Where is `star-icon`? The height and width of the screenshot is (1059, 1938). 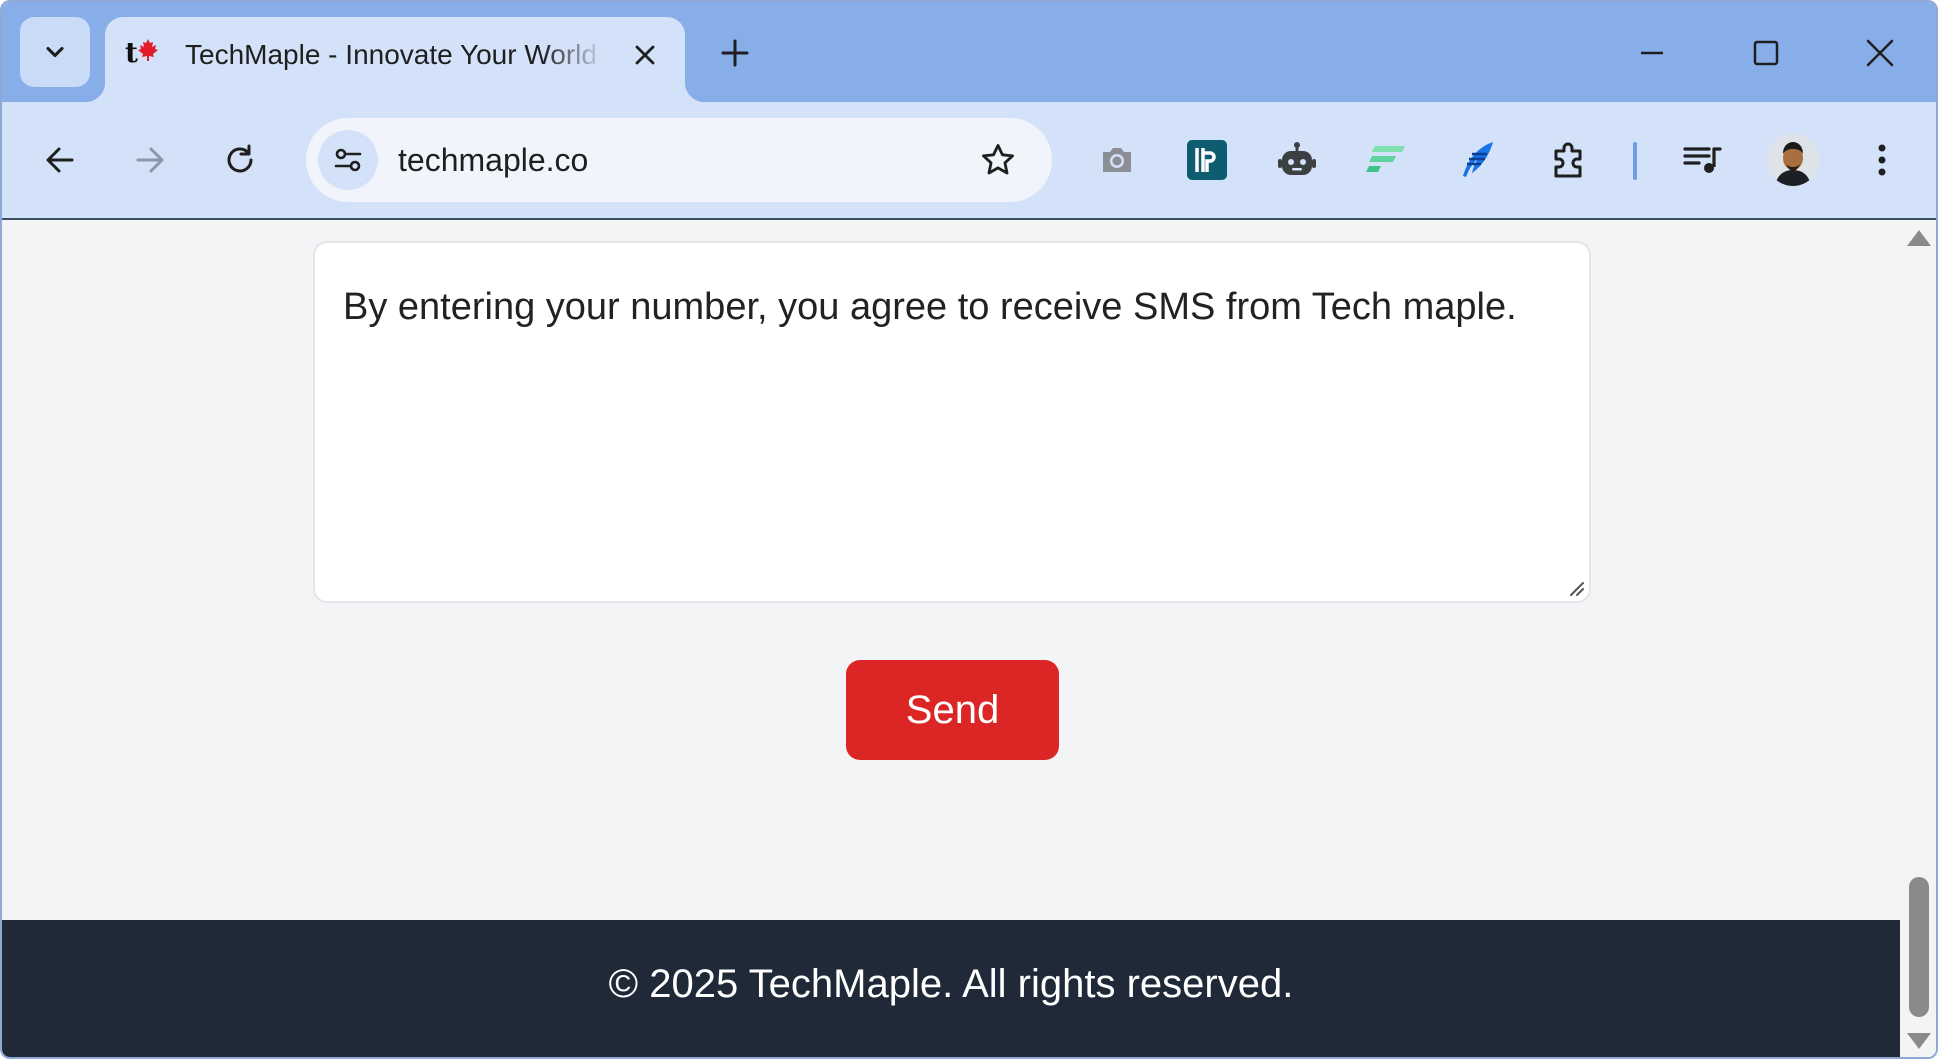 star-icon is located at coordinates (998, 159).